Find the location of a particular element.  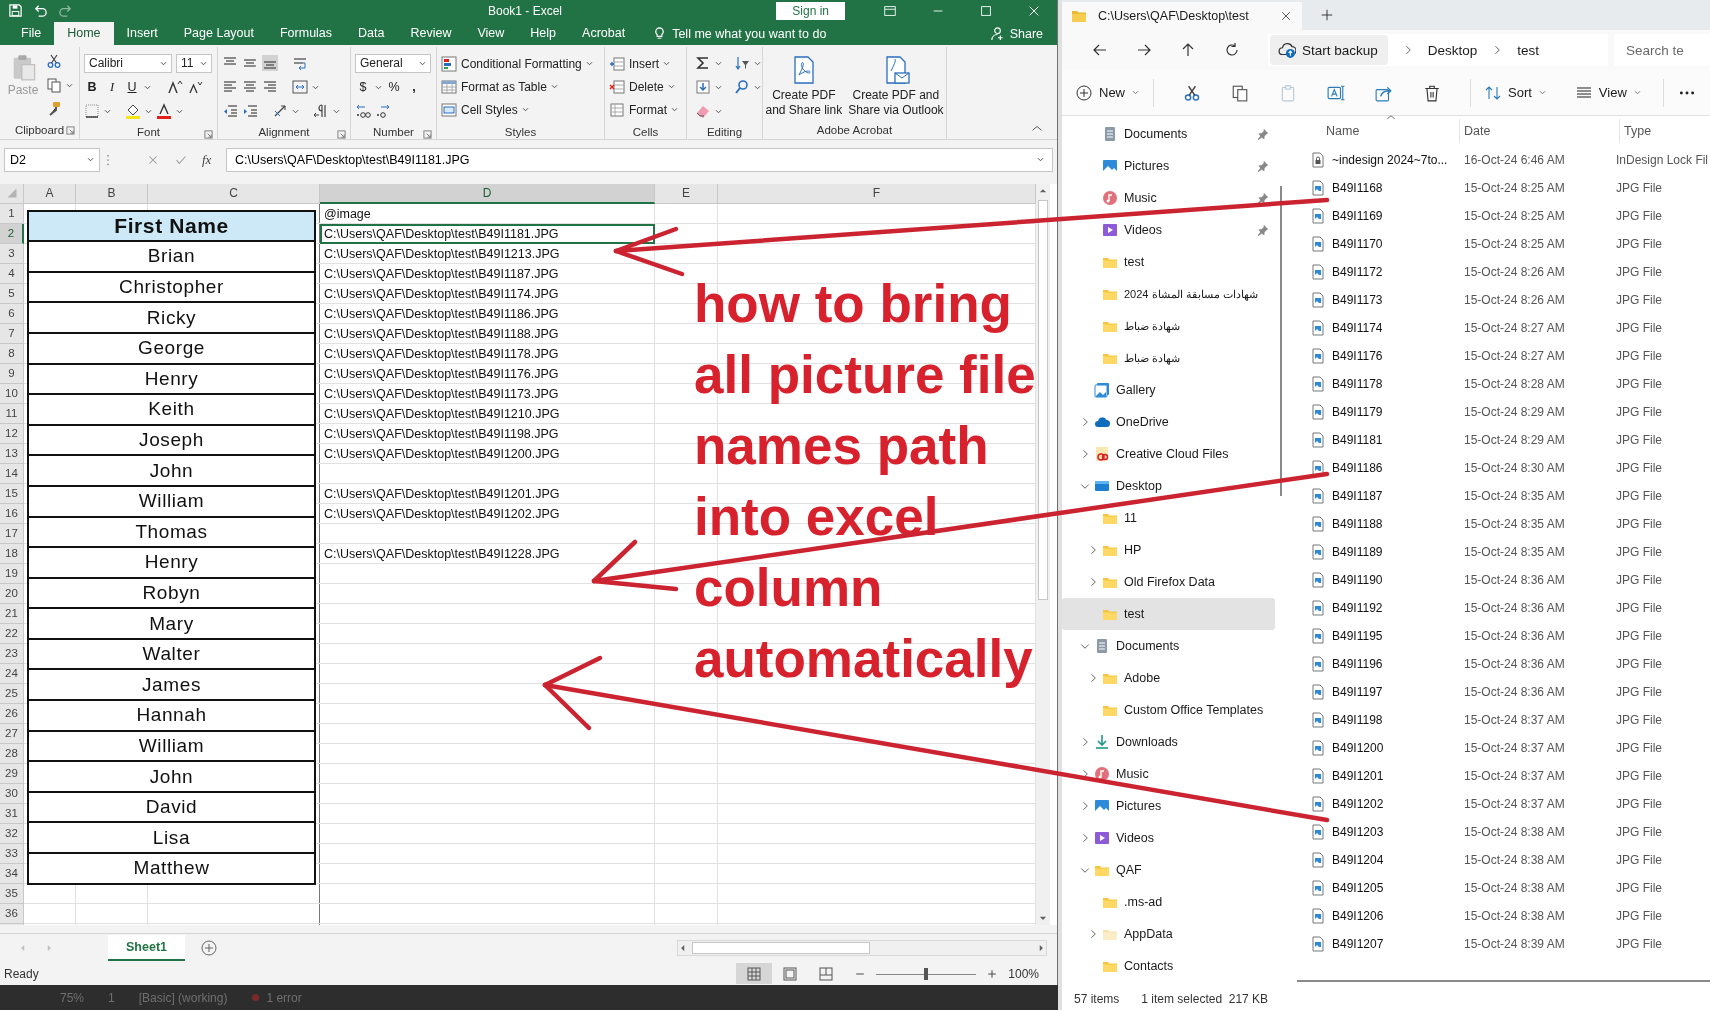

view-button: View is located at coordinates (1608, 92).